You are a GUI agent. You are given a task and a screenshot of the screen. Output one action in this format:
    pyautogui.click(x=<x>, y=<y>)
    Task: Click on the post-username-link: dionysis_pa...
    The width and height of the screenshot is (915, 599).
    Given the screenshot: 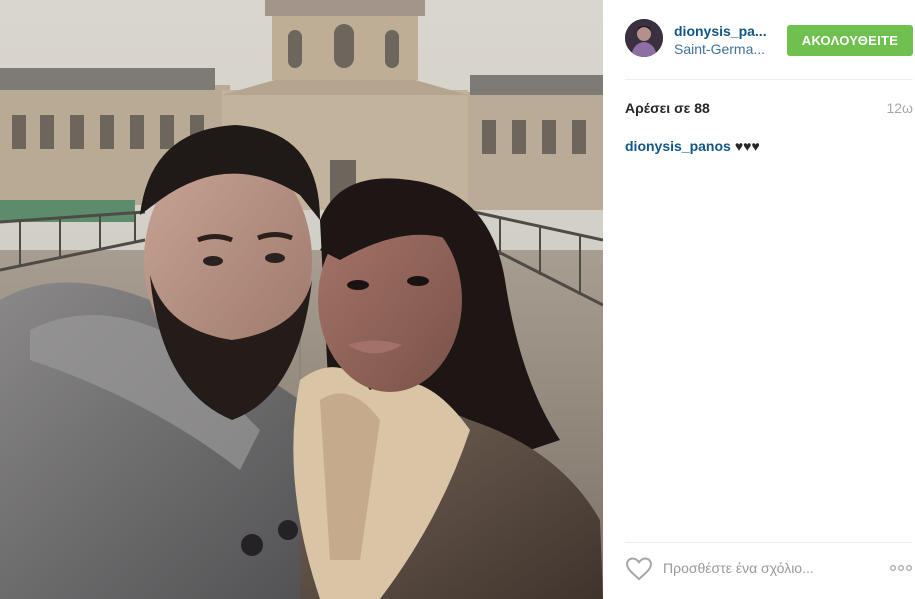 What is the action you would take?
    pyautogui.click(x=724, y=31)
    